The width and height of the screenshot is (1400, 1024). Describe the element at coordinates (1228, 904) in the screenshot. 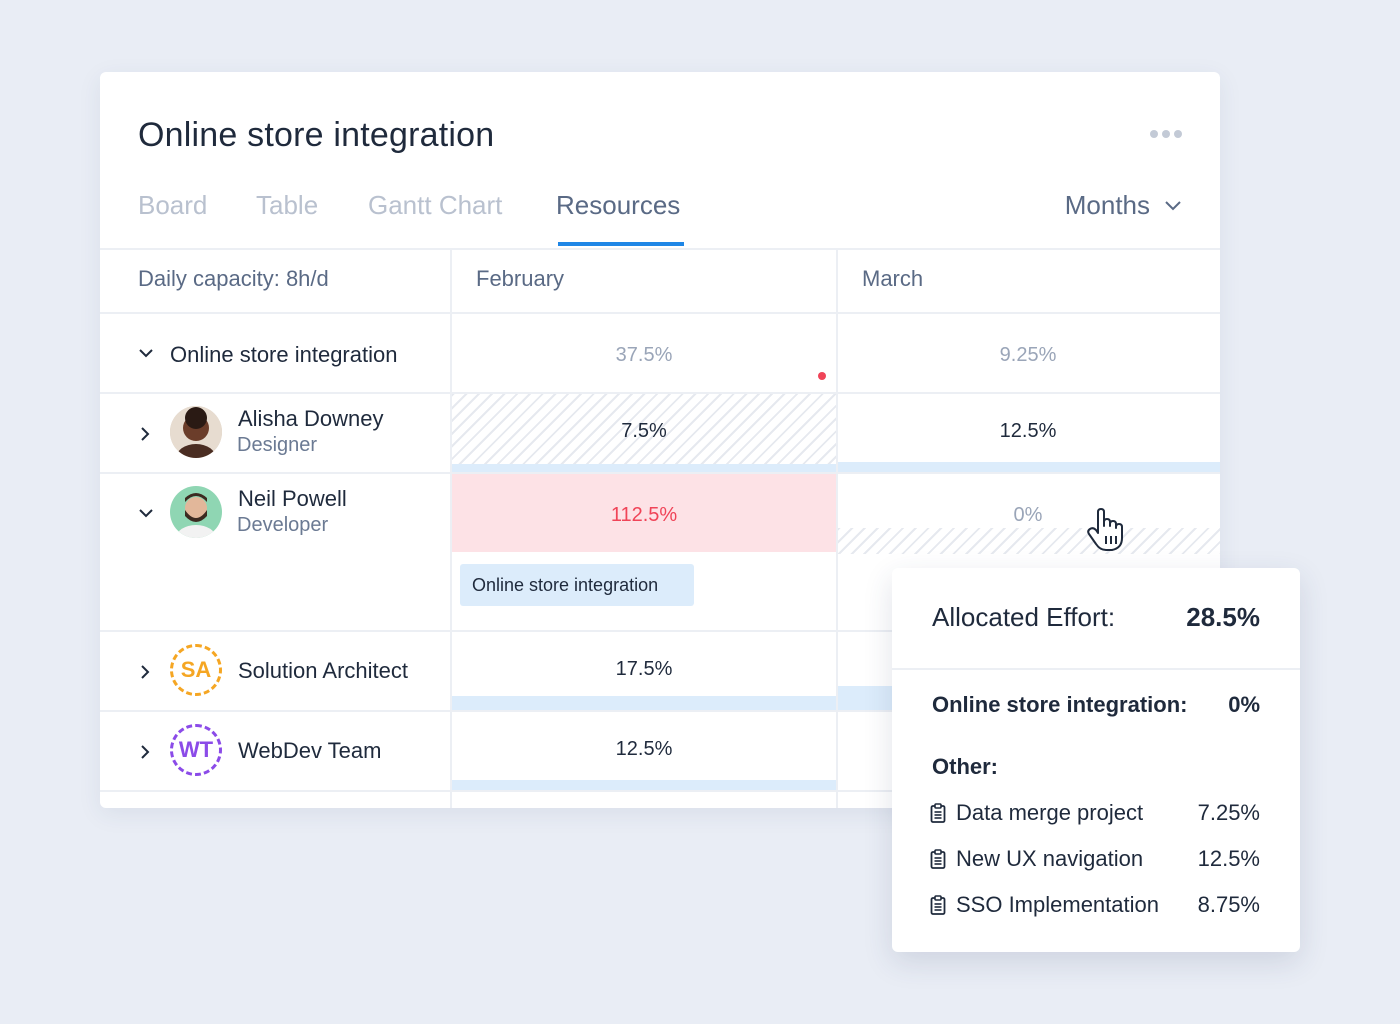

I see `other-project-value: 8.75%` at that location.